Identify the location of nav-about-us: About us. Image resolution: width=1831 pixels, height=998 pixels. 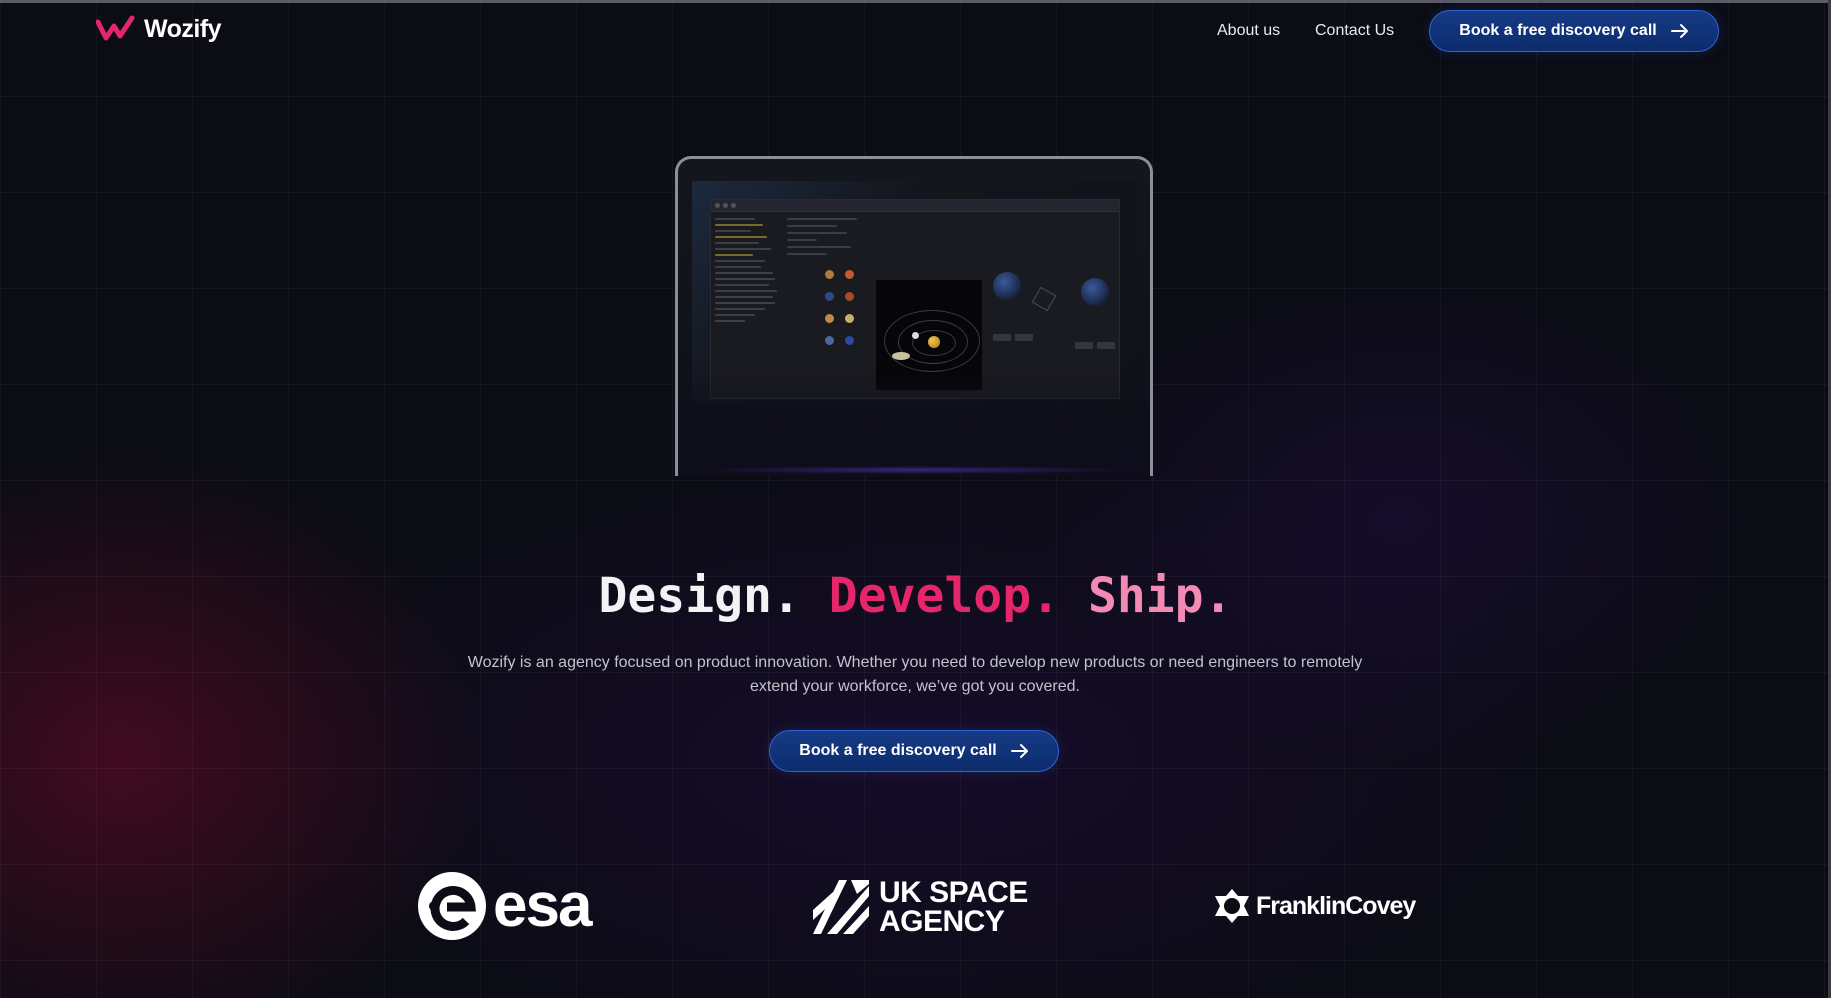
(1248, 31).